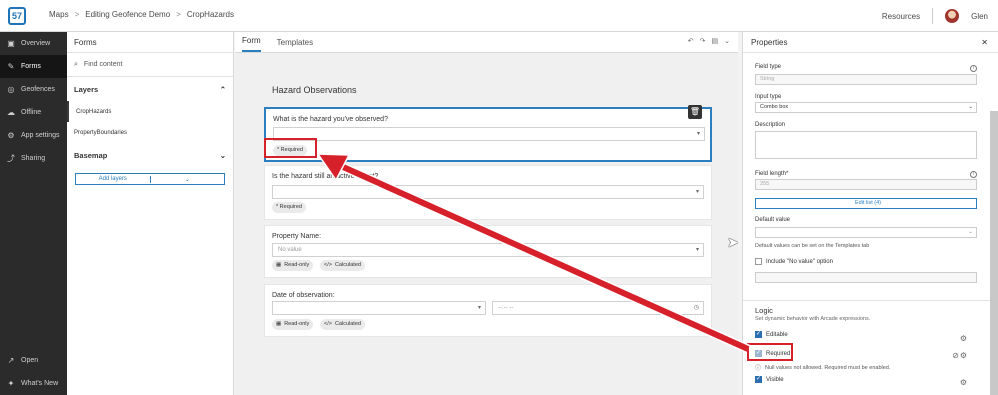  What do you see at coordinates (866, 232) in the screenshot?
I see `default-value-select: ⌄` at bounding box center [866, 232].